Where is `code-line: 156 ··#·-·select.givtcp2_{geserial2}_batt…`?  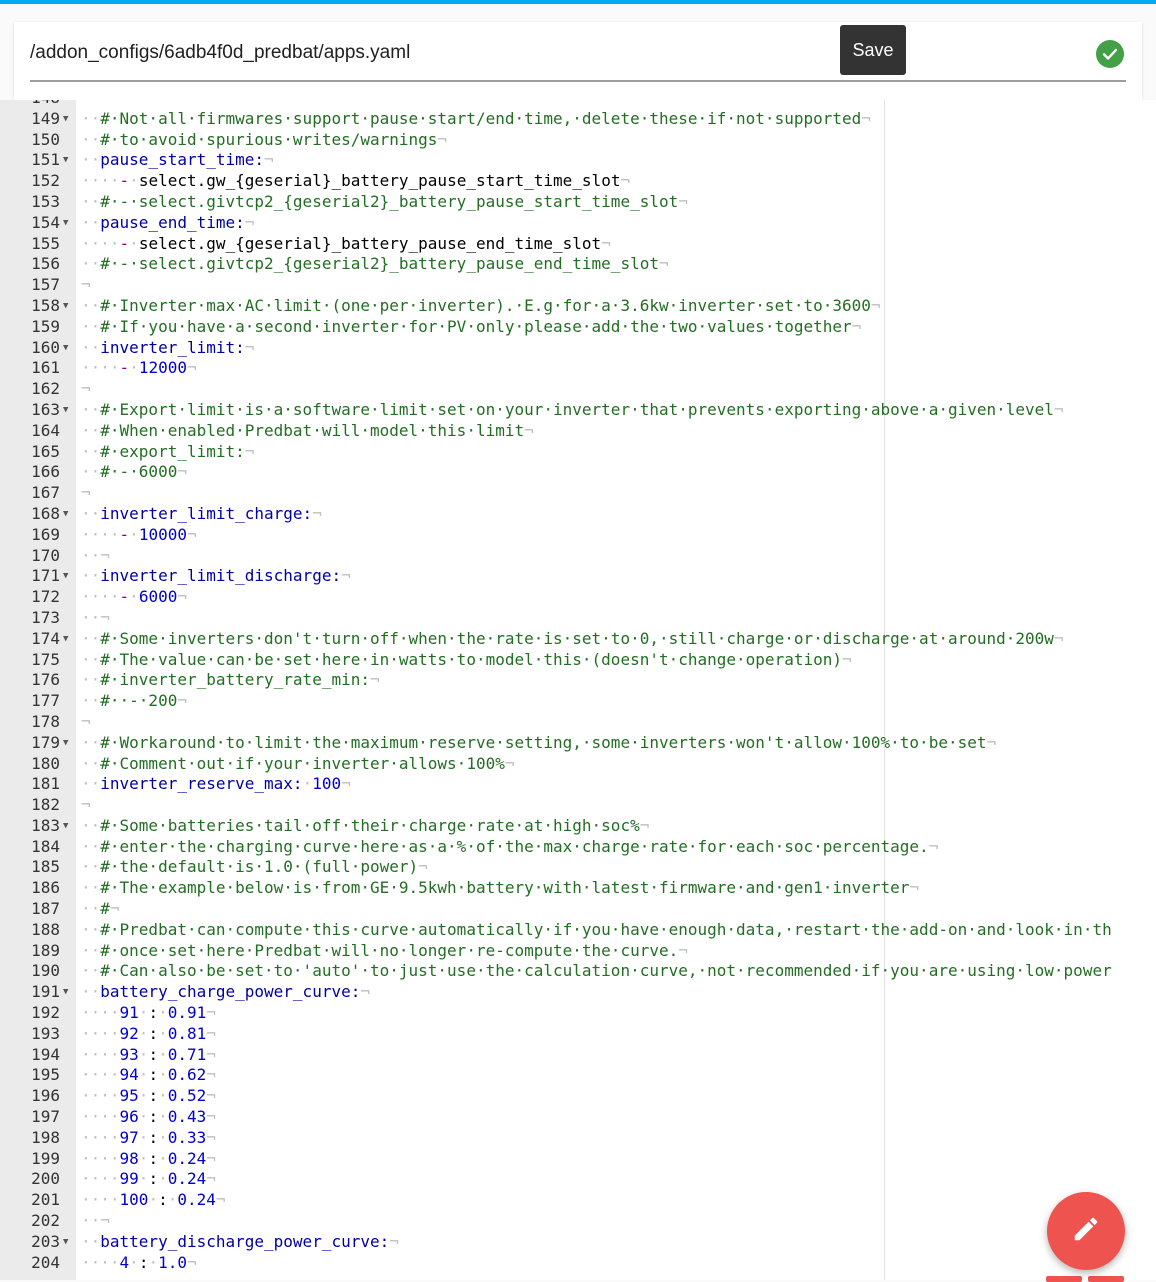
code-line: 156 ··#·-·select.givtcp2_{geserial2}_batt… is located at coordinates (578, 264).